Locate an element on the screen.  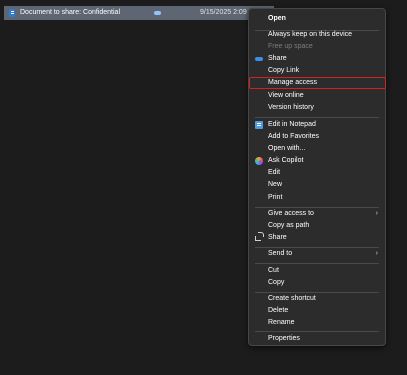
menu-item-label: Properties is located at coordinates (284, 338).